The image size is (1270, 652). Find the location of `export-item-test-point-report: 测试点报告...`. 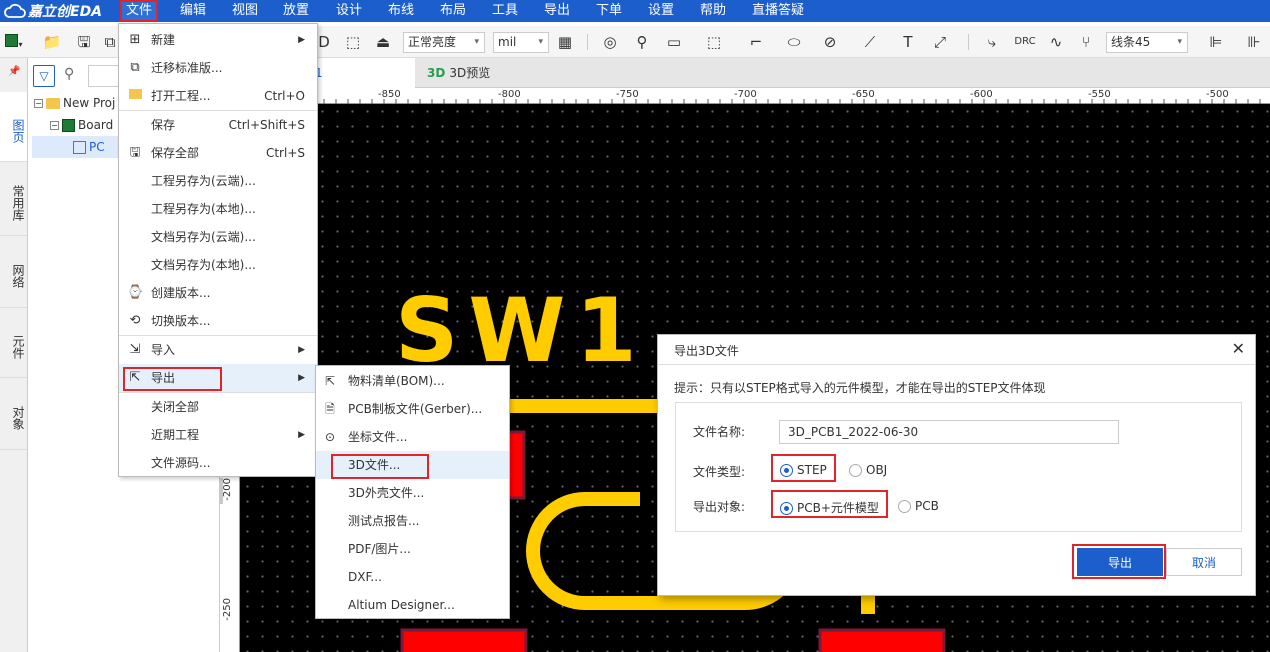

export-item-test-point-report: 测试点报告... is located at coordinates (412, 521).